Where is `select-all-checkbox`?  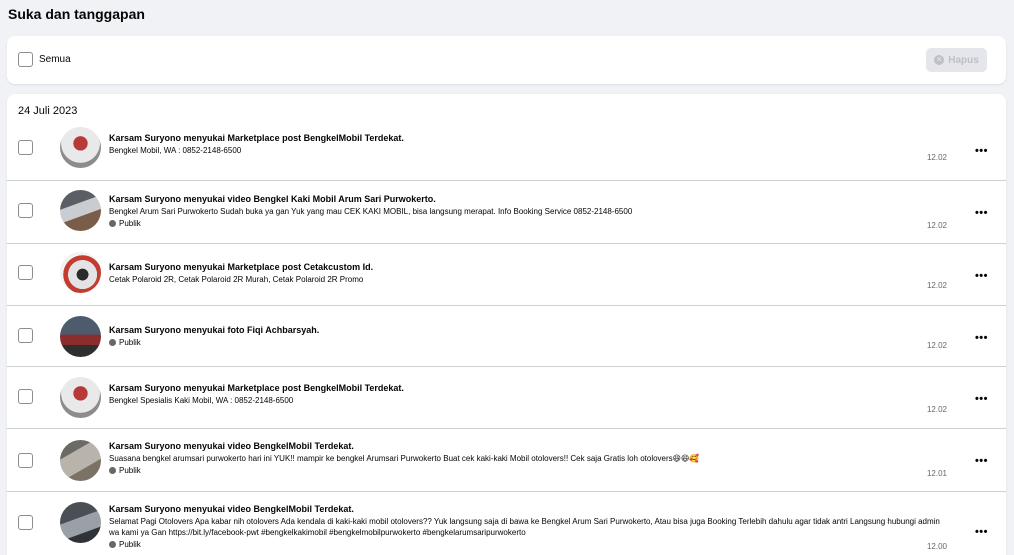
select-all-checkbox is located at coordinates (25, 59).